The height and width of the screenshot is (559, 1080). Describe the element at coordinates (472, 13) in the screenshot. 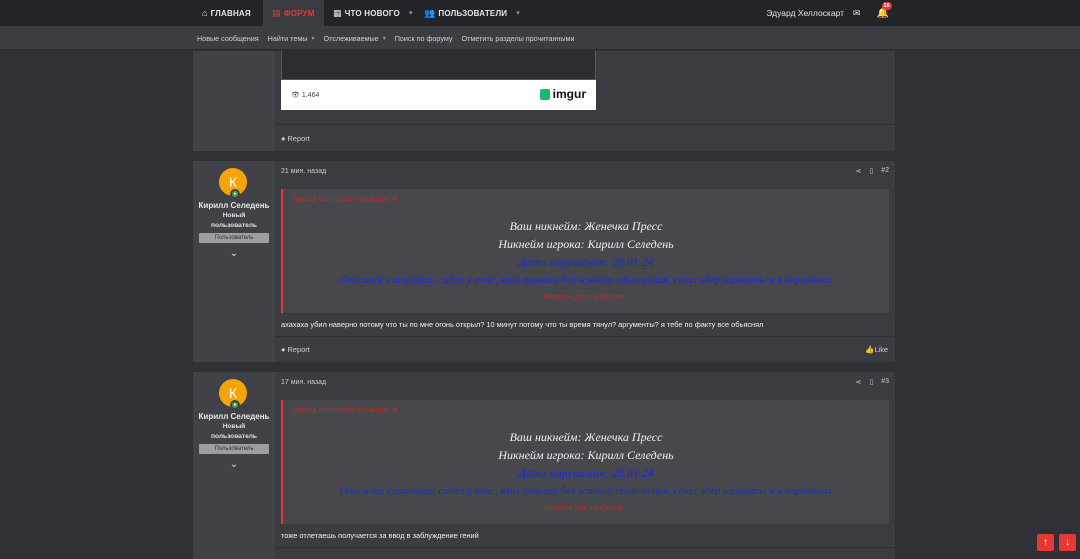

I see `tab-users: 👥 ПОЛЬЗОВАТЕЛИ ▾` at that location.